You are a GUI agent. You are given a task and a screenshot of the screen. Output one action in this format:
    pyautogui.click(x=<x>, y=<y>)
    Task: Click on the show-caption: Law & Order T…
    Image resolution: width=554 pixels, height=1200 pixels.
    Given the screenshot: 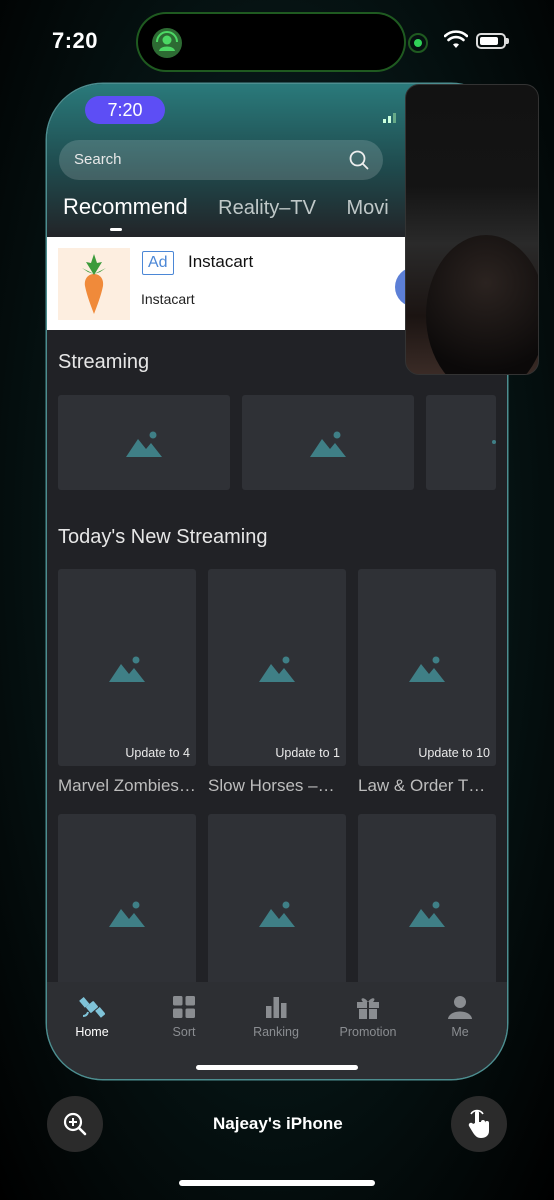 What is the action you would take?
    pyautogui.click(x=427, y=786)
    